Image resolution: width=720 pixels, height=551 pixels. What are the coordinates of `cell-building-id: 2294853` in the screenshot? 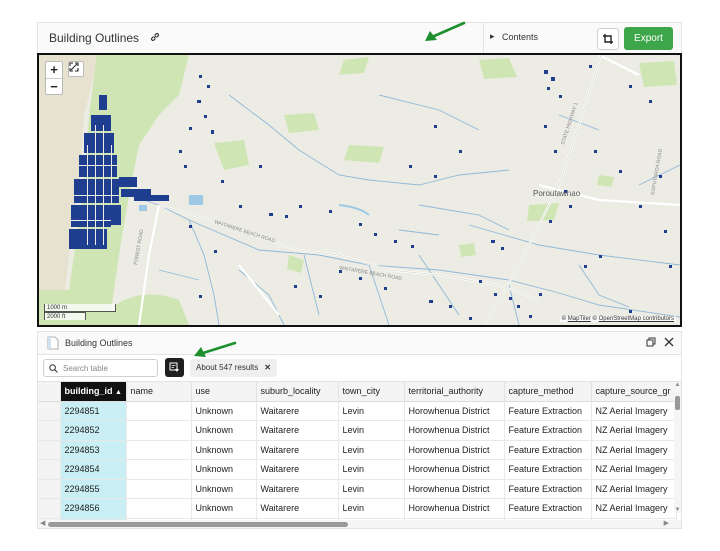 It's located at (93, 450).